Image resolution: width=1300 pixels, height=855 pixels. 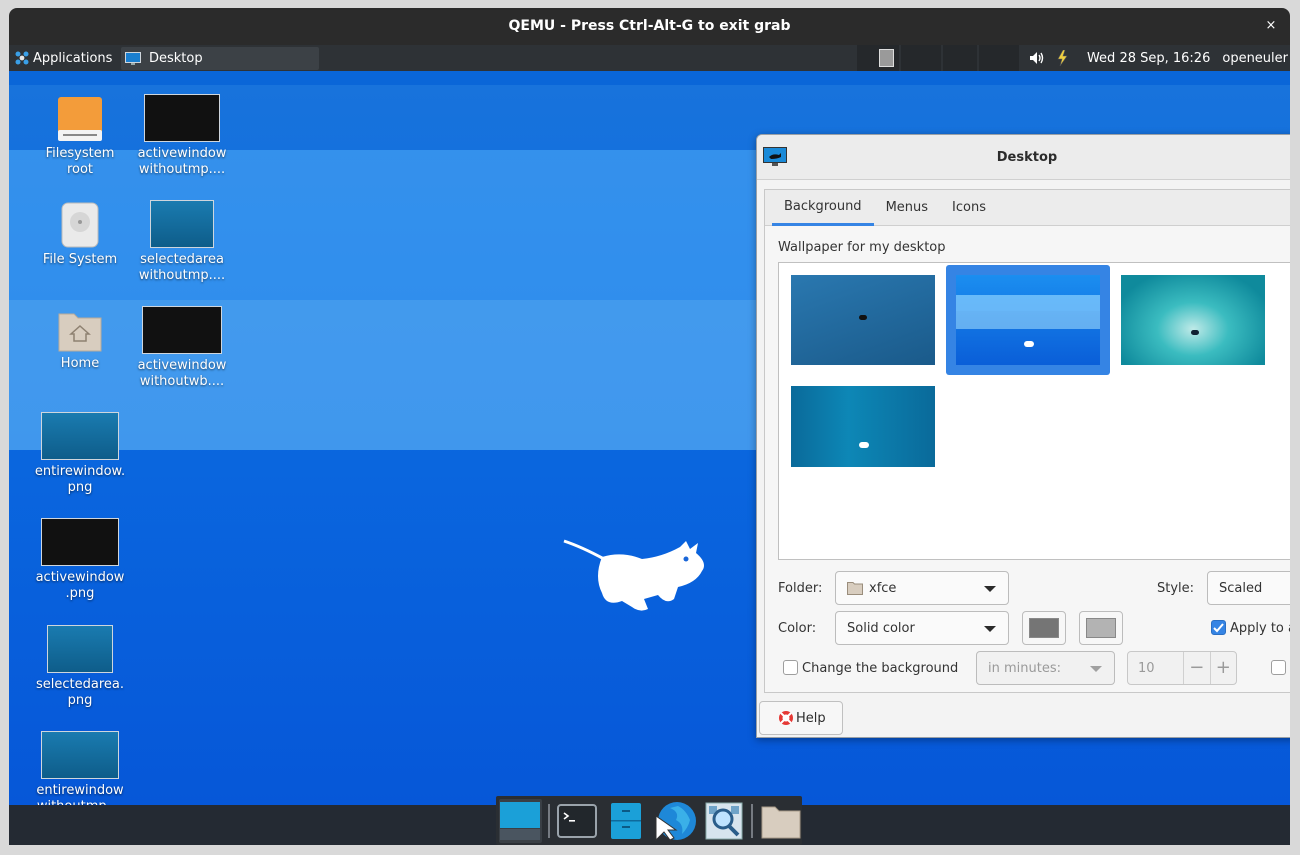 I want to click on interval-value: 10, so click(x=1146, y=668).